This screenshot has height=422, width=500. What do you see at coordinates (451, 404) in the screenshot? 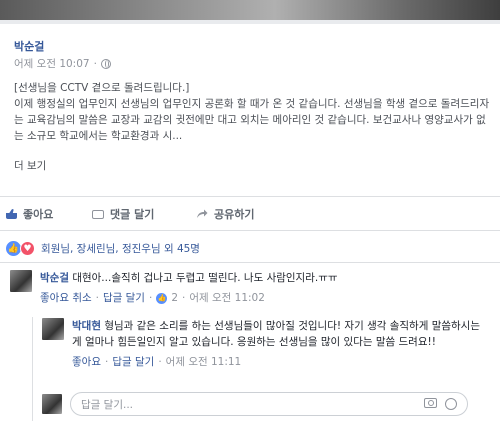
I see `emoji-icon` at bounding box center [451, 404].